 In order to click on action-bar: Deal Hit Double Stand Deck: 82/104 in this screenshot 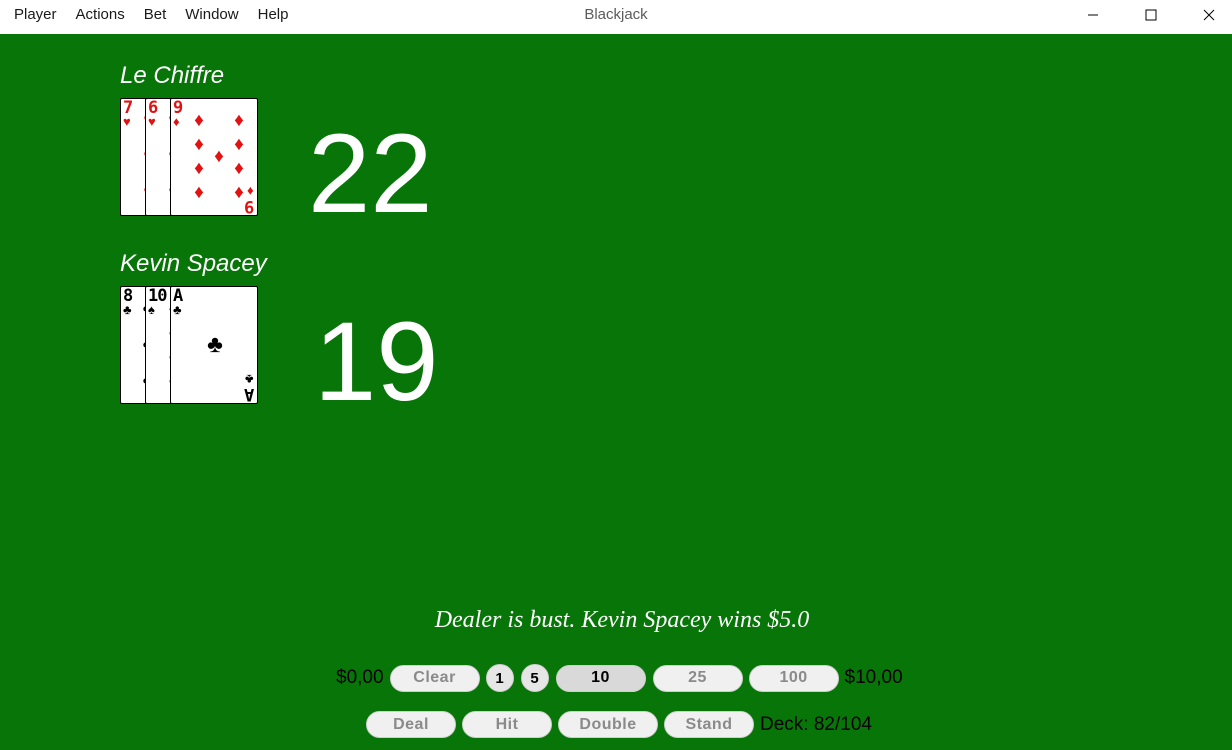, I will do `click(619, 724)`.